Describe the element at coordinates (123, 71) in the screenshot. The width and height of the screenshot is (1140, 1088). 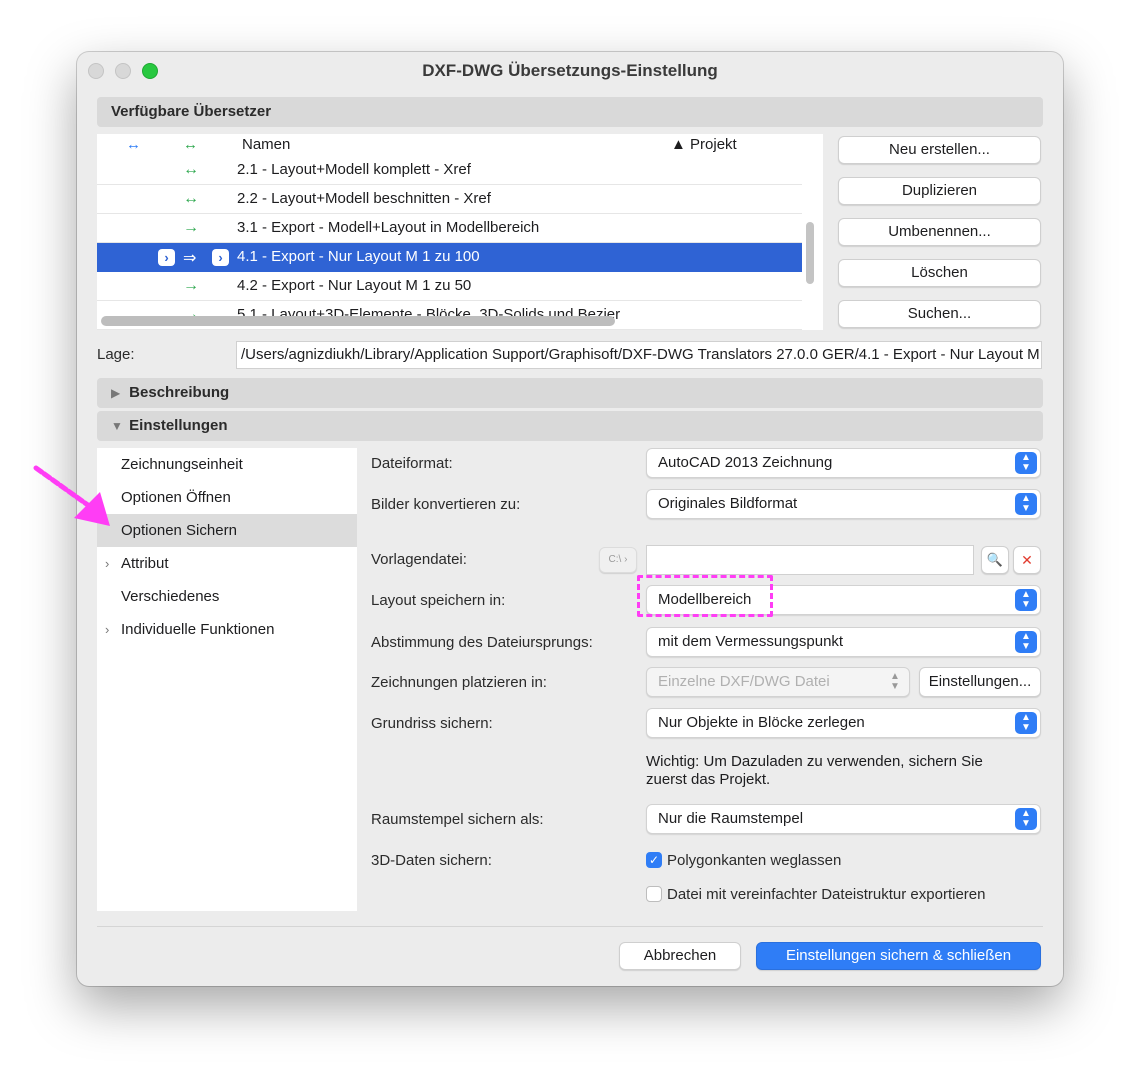
I see `minimize-window-button` at that location.